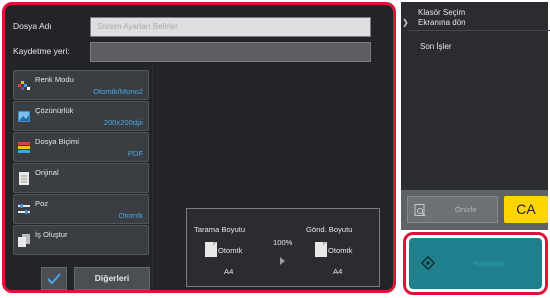  I want to click on save-location-row: Kaydetme yeri:, so click(199, 51).